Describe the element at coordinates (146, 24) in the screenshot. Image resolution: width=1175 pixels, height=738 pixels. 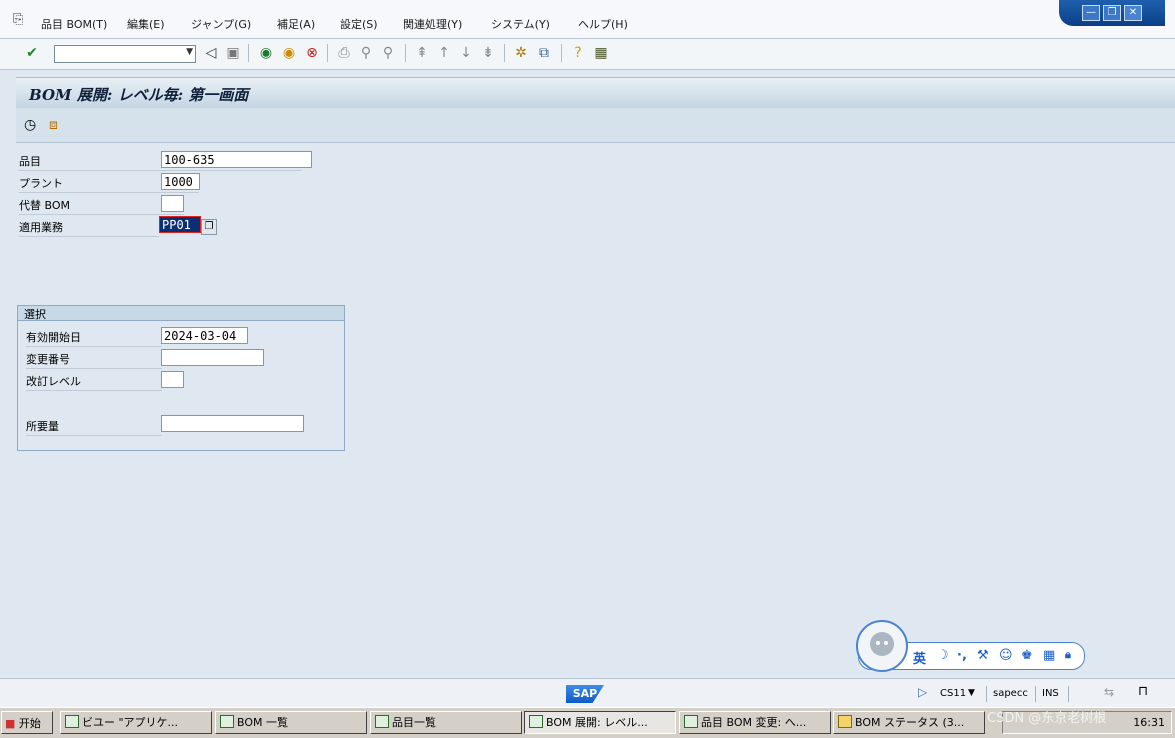
I see `menu-edit: 編集(E)` at that location.